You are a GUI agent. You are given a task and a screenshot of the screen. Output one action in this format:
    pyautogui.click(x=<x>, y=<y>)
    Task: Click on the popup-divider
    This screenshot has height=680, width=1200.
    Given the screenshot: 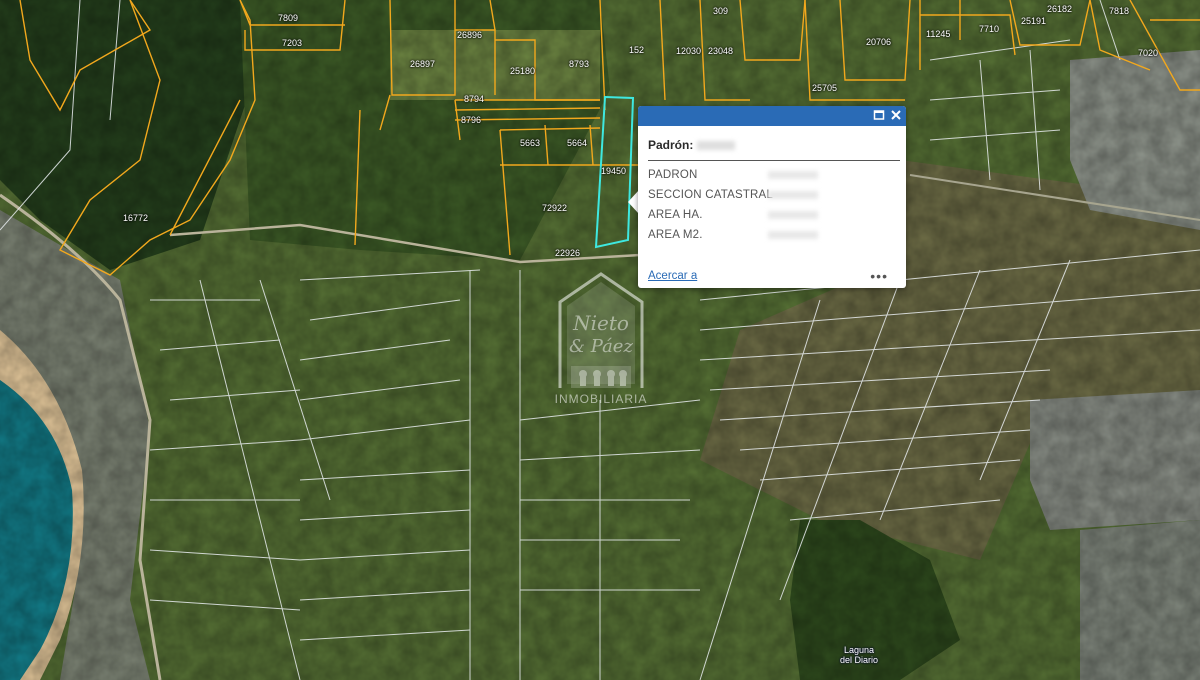 What is the action you would take?
    pyautogui.click(x=774, y=160)
    